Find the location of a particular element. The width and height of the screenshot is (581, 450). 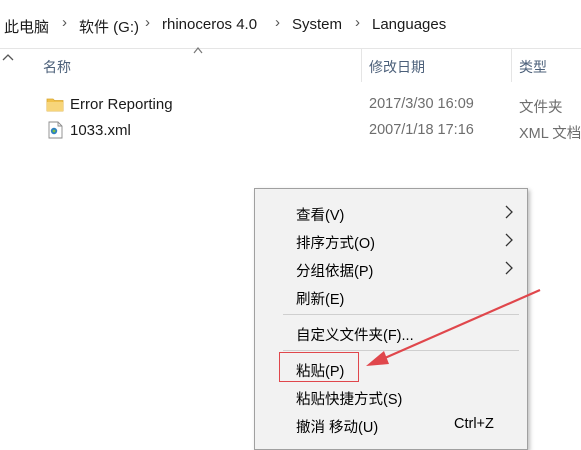

menu-item-view: 查看(V) is located at coordinates (391, 213).